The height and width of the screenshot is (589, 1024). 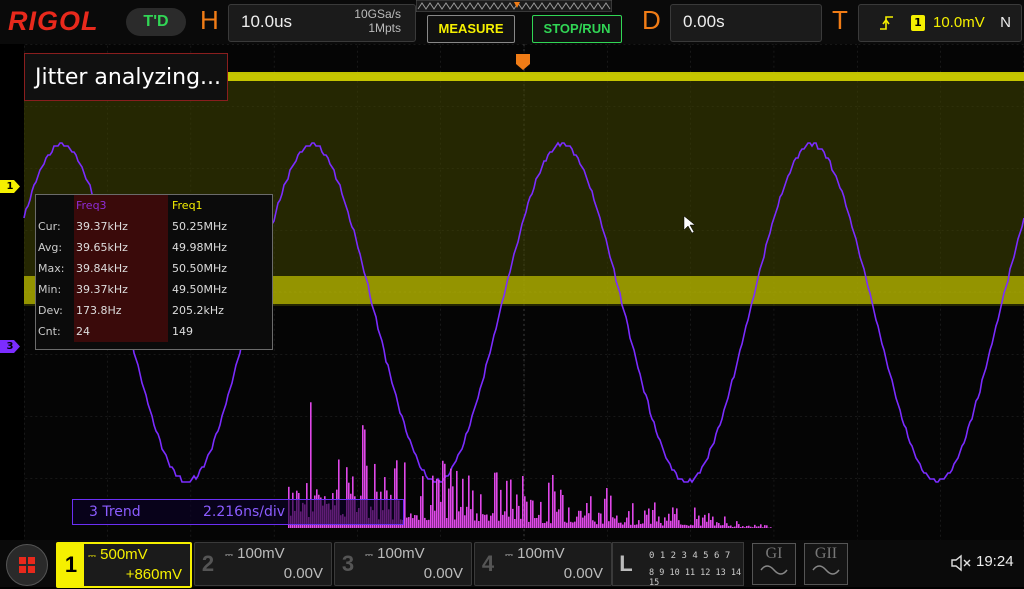 What do you see at coordinates (124, 565) in the screenshot?
I see `channel-1-panel: 1 ⎓ 500mV +860mV` at bounding box center [124, 565].